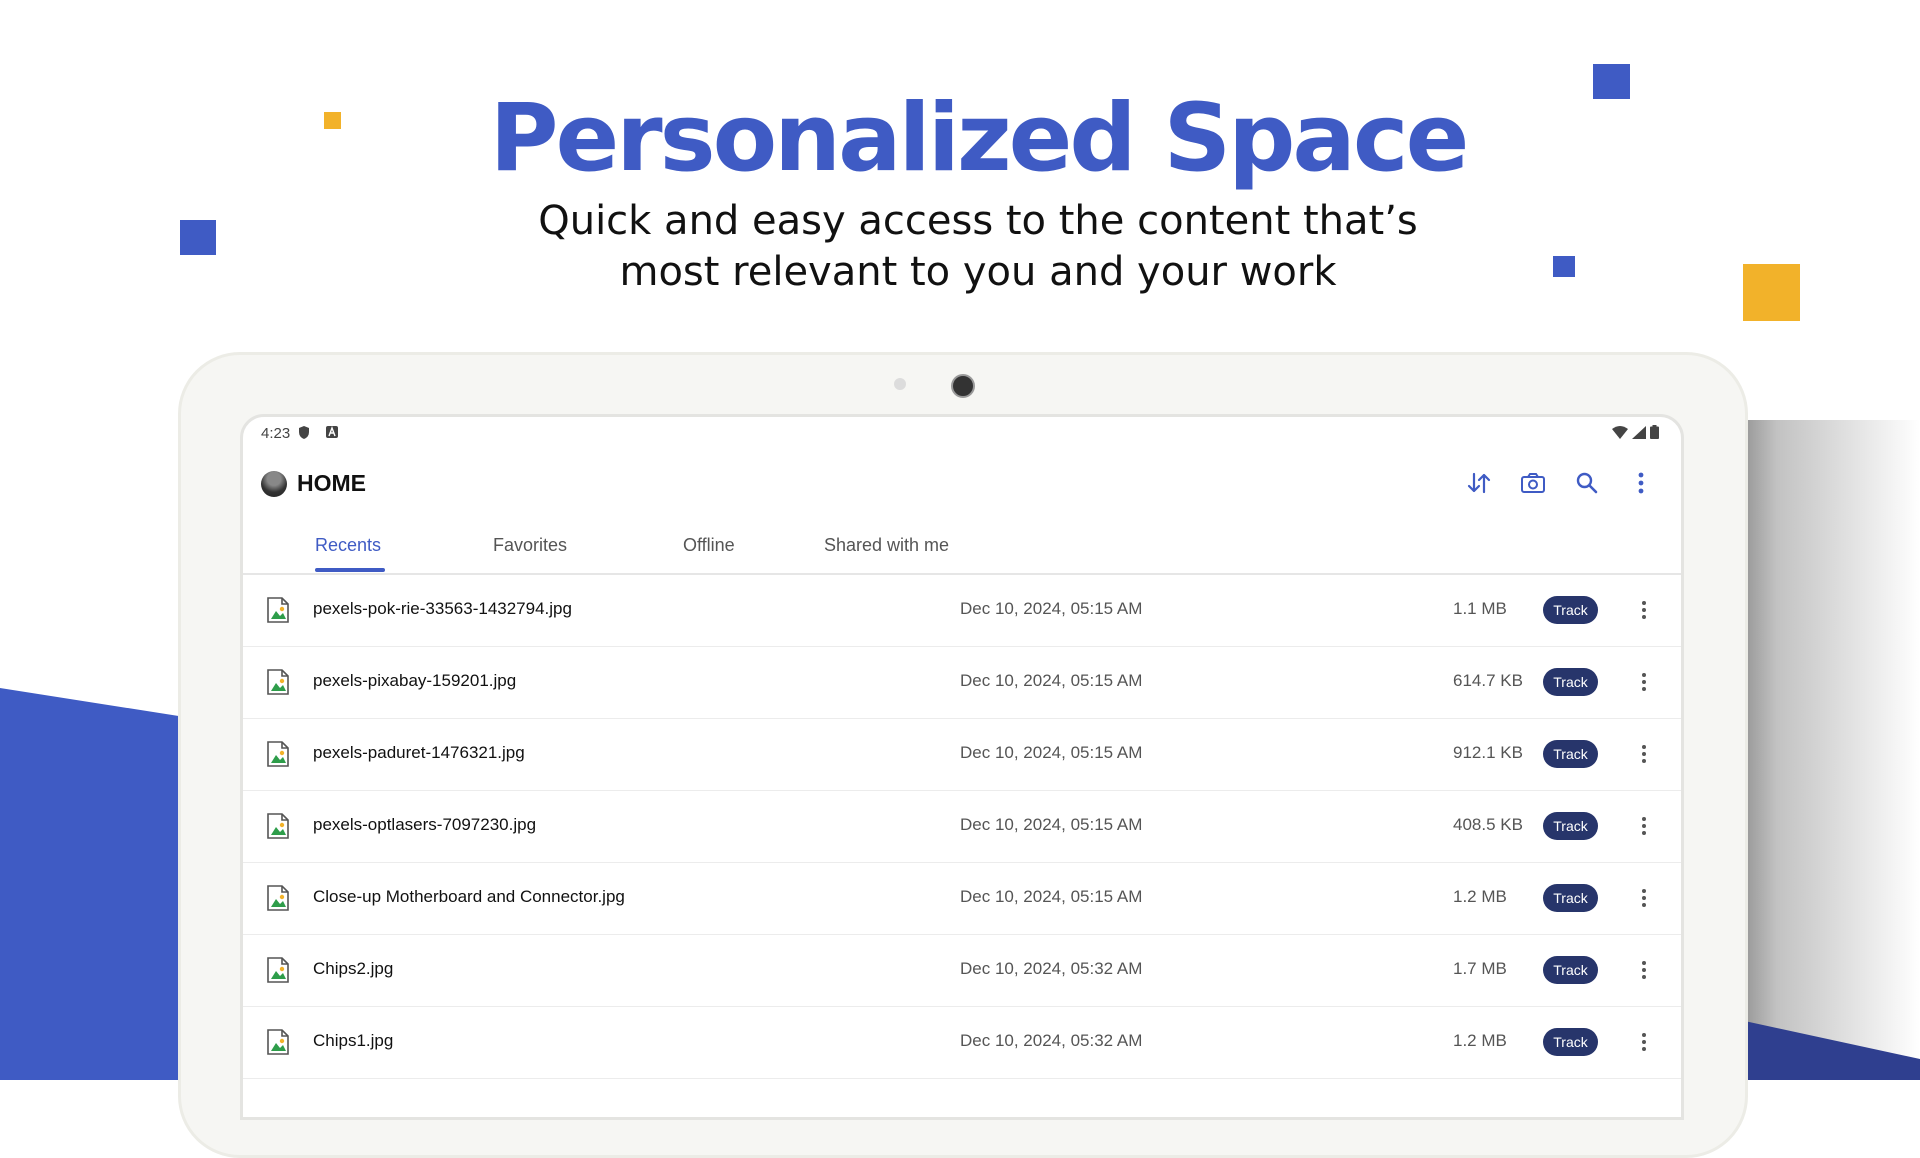 The image size is (1920, 1158). What do you see at coordinates (1488, 824) in the screenshot?
I see `file-size: 408.5 KB` at bounding box center [1488, 824].